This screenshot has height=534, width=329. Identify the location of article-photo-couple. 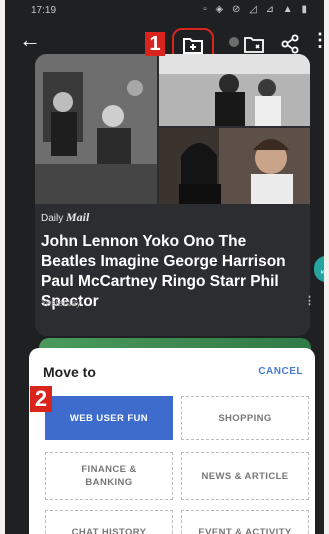
(234, 90).